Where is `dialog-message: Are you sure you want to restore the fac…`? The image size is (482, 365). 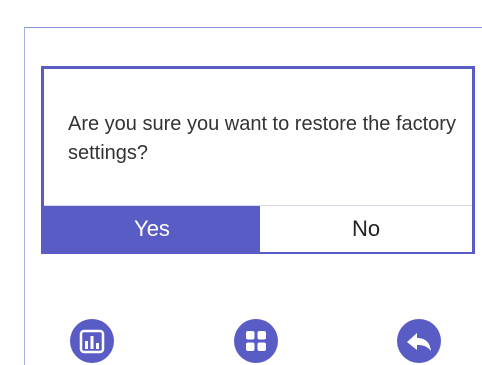 dialog-message: Are you sure you want to restore the fac… is located at coordinates (262, 138).